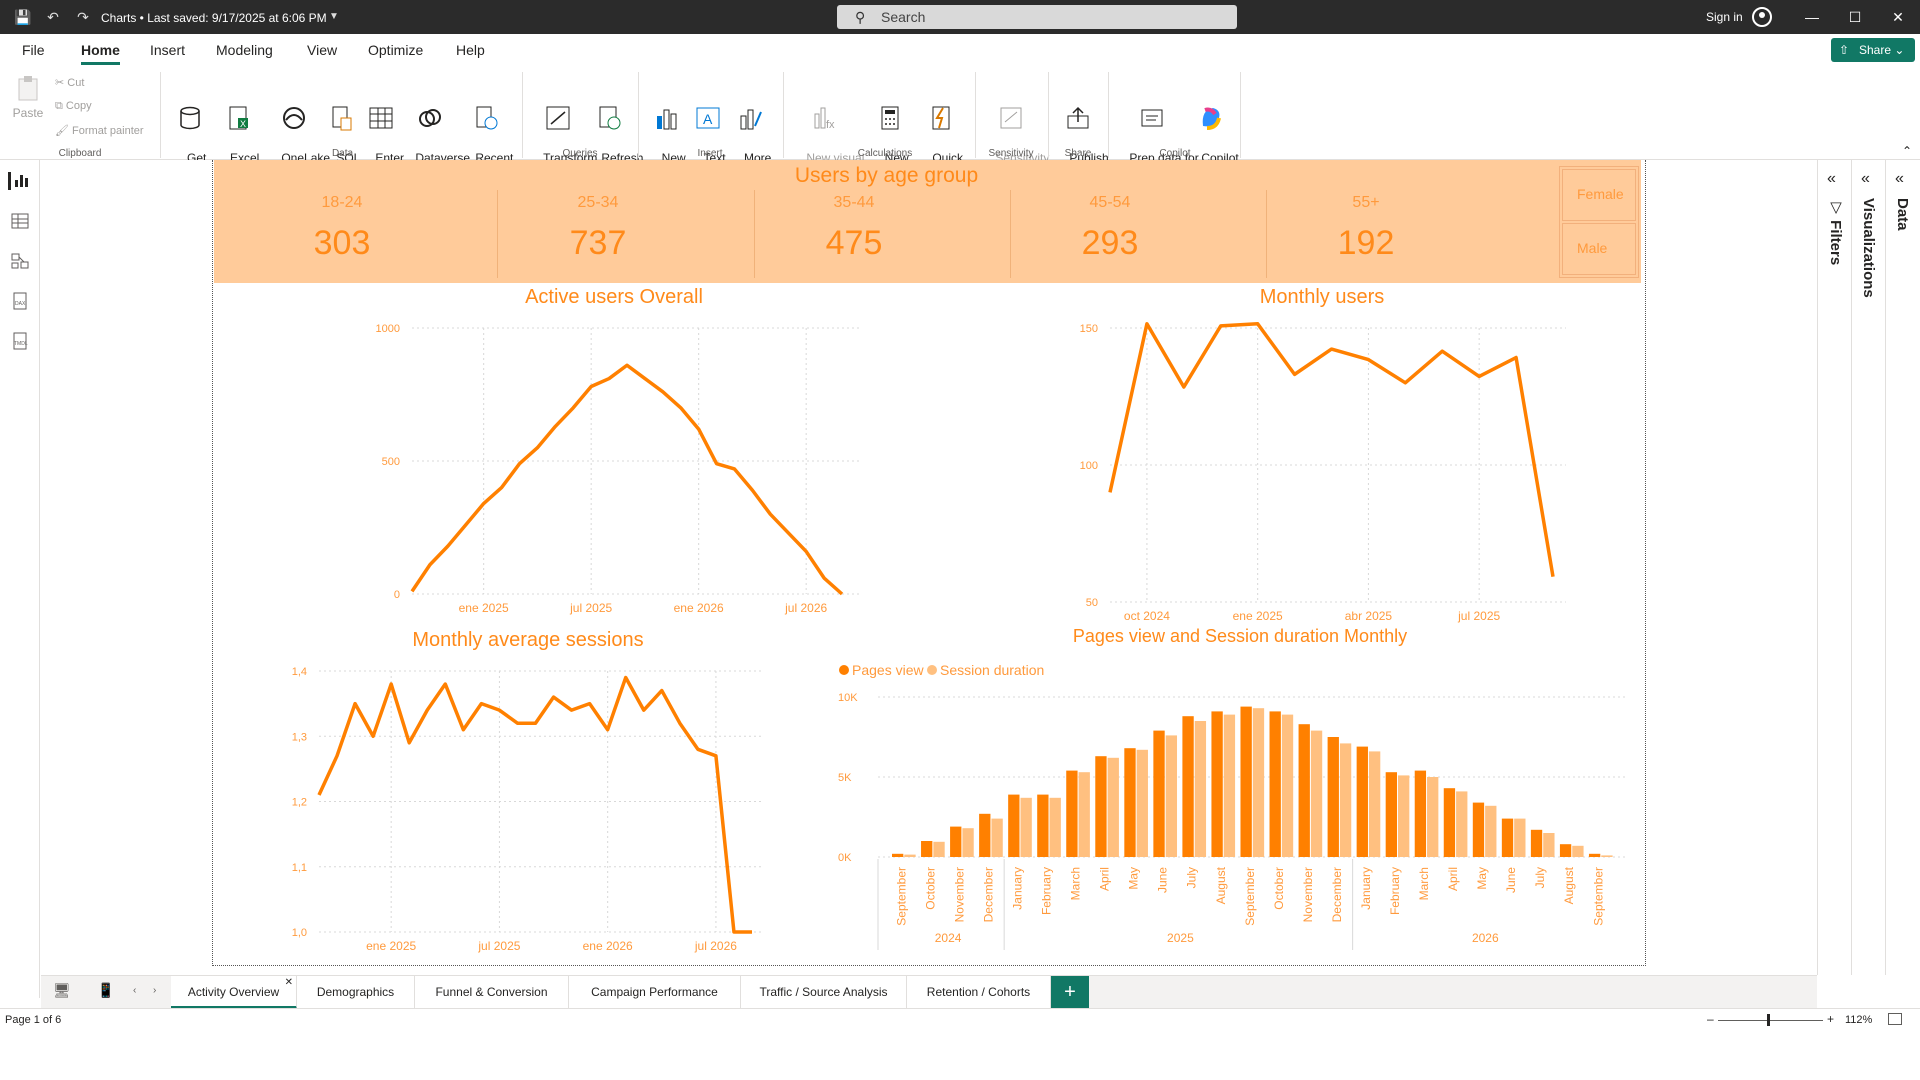 This screenshot has height=1080, width=1920. What do you see at coordinates (492, 992) in the screenshot?
I see `page-tab-funnel-conversion: Funnel & Conversion` at bounding box center [492, 992].